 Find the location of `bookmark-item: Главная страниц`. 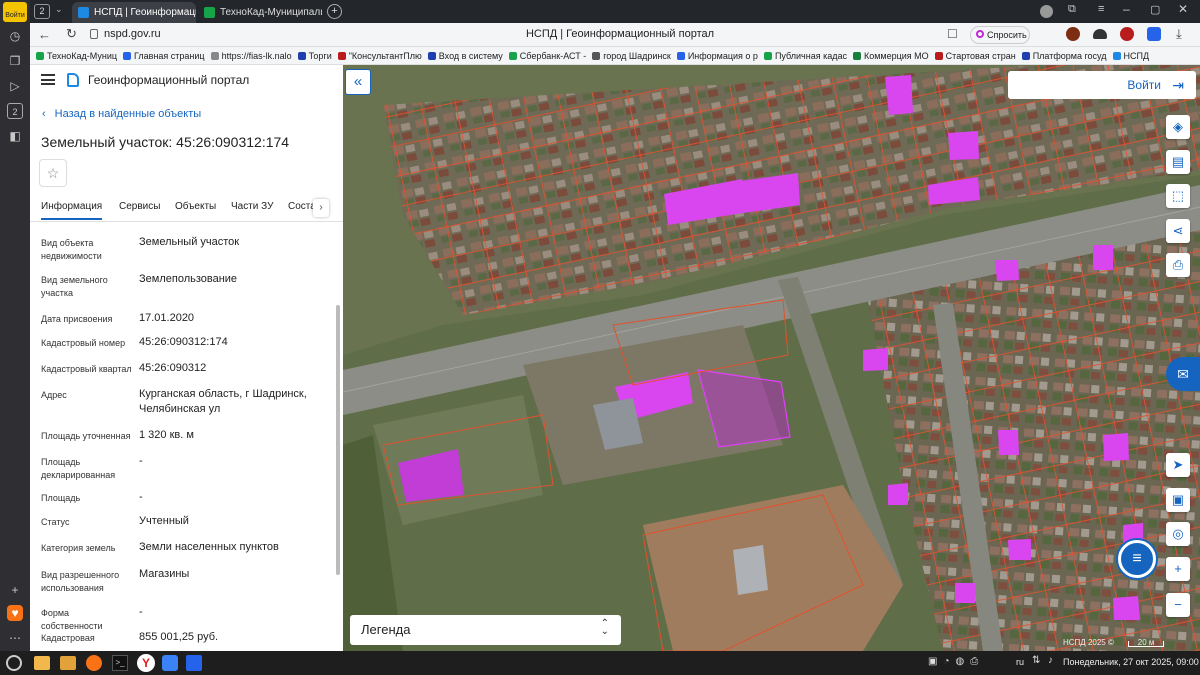

bookmark-item: Главная страниц is located at coordinates (164, 55).